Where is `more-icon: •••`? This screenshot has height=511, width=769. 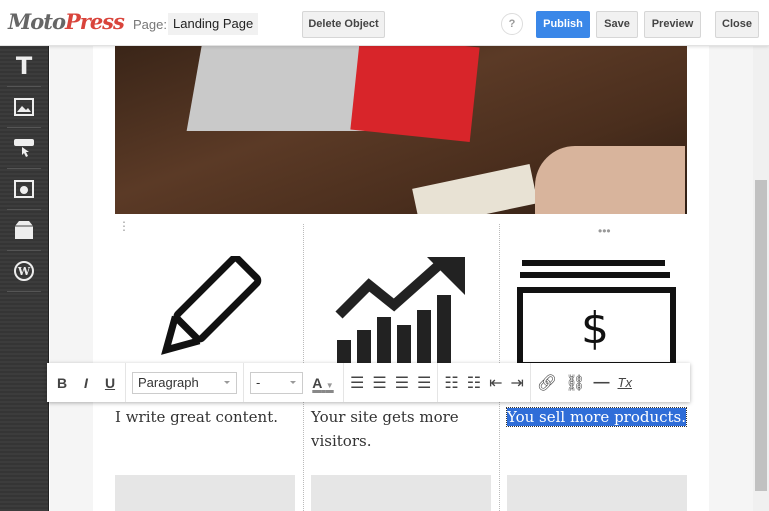
more-icon: ••• is located at coordinates (604, 231).